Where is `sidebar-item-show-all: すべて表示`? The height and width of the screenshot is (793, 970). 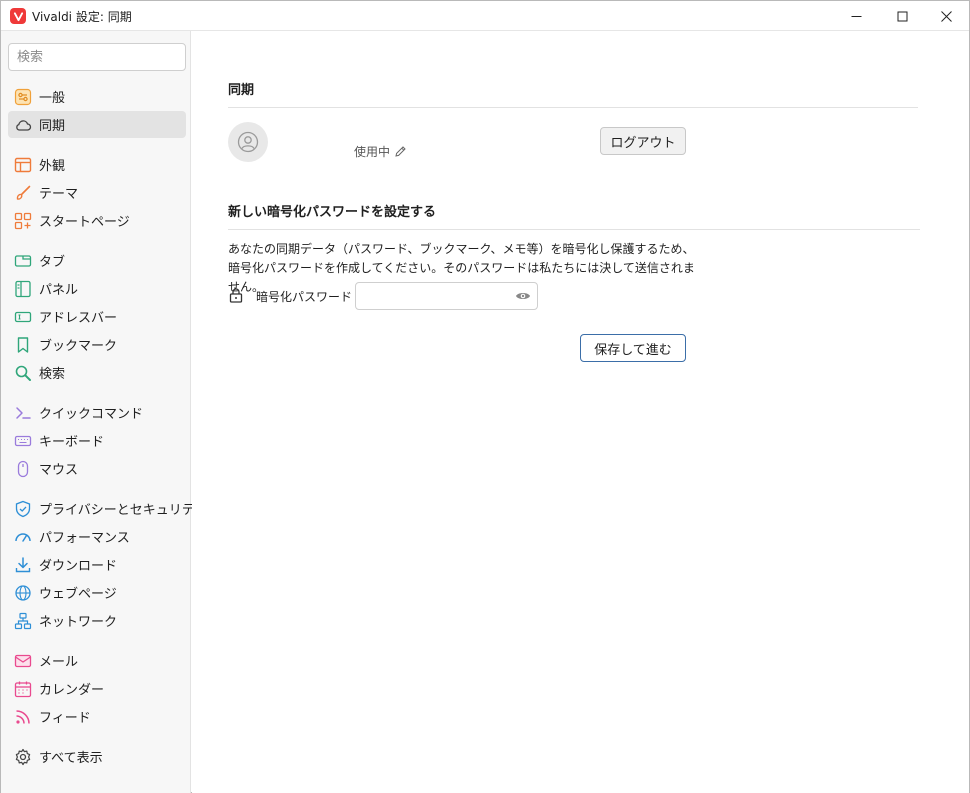
sidebar-item-show-all: すべて表示 is located at coordinates (97, 756).